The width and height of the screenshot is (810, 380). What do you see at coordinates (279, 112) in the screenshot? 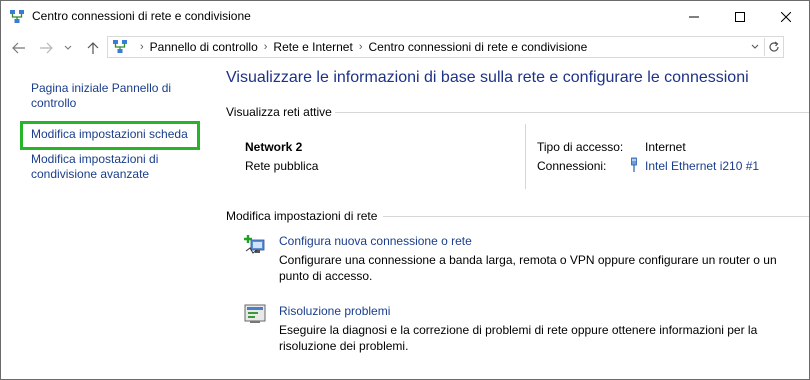
I see `active-networks-heading: Visualizza reti attive` at bounding box center [279, 112].